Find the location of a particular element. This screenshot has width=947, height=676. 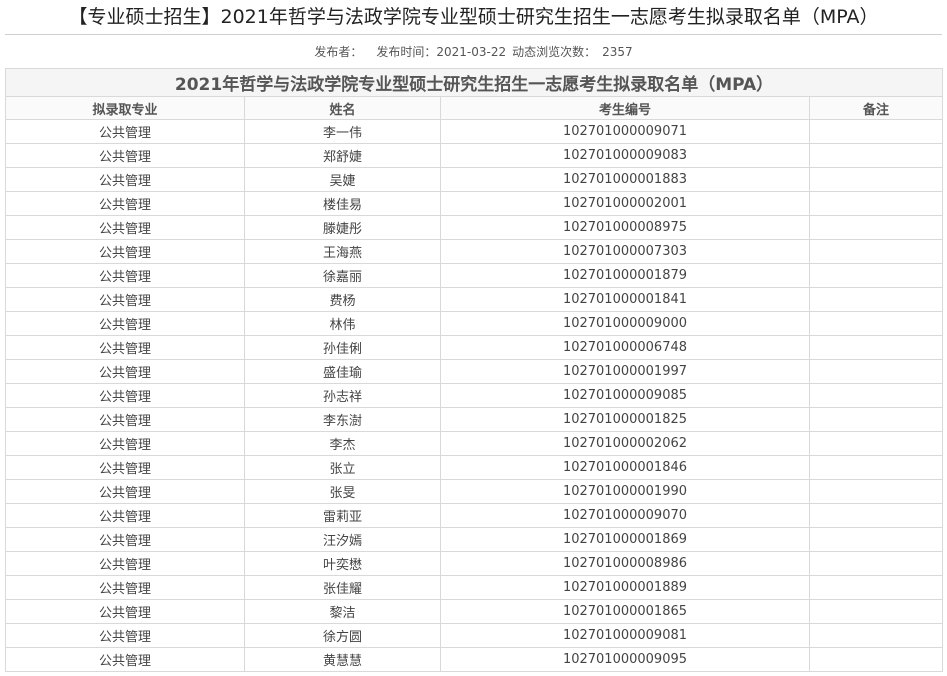

cell-name: 盛佳瑜 is located at coordinates (342, 371).